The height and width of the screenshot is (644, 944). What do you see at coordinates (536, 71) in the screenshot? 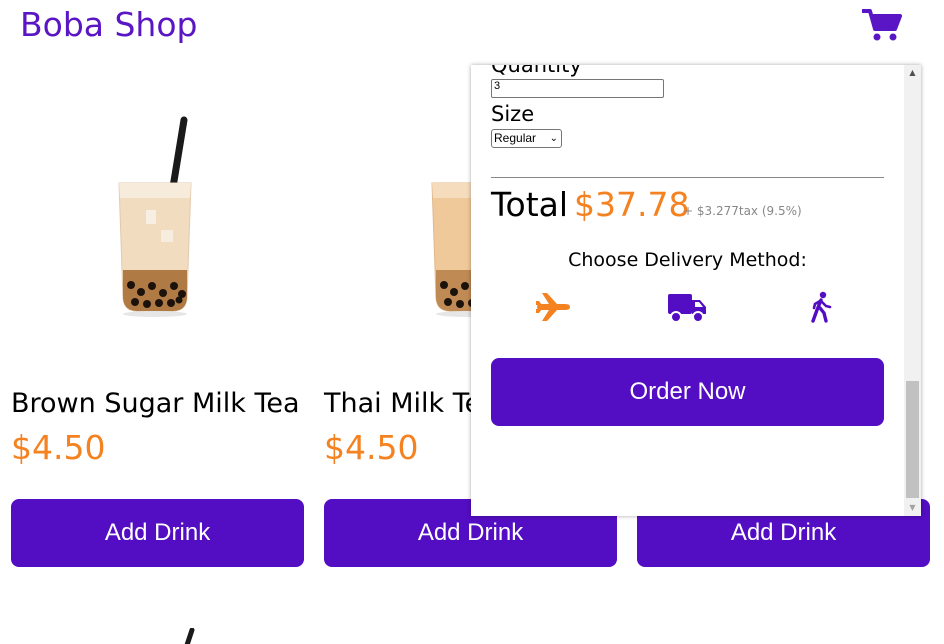
I see `quantity-label: Quantity` at bounding box center [536, 71].